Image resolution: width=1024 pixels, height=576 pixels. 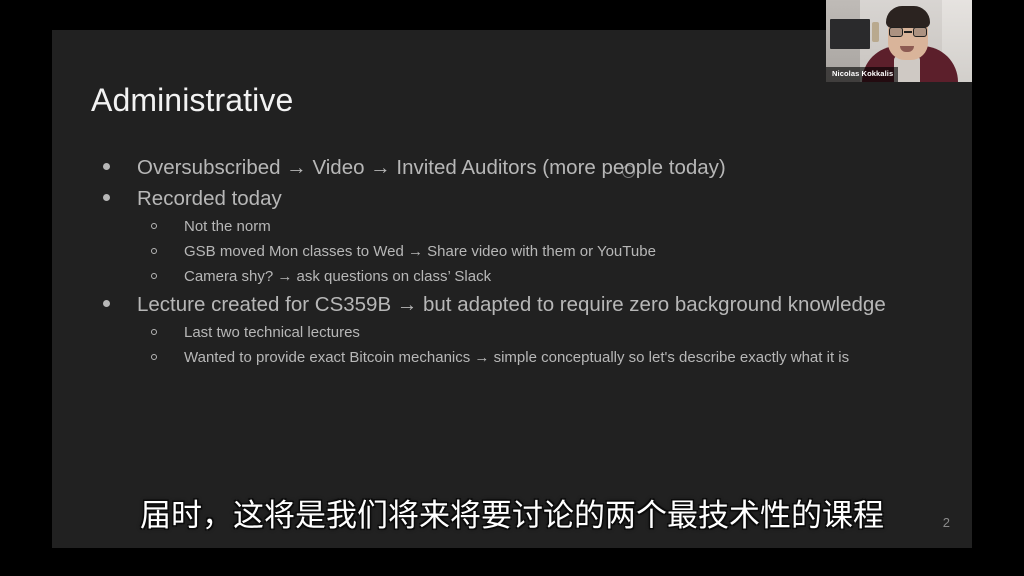 I want to click on webcam-lamp, so click(x=875, y=32).